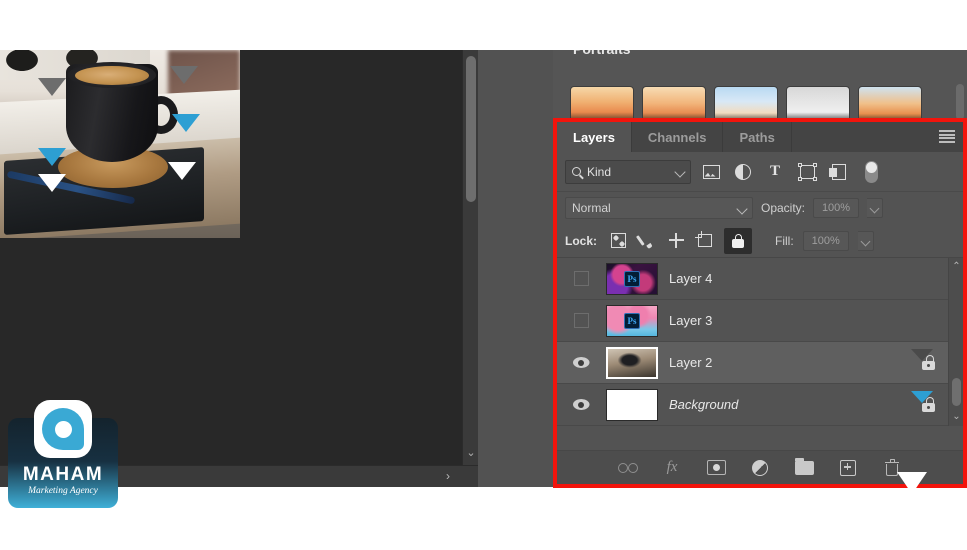 Image resolution: width=967 pixels, height=550 pixels. I want to click on table-row: Ps Layer 4, so click(760, 279).